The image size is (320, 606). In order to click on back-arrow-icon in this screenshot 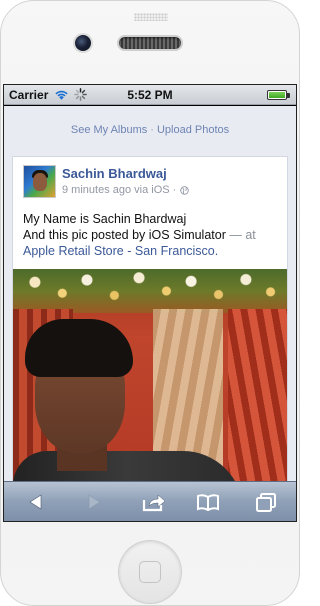, I will do `click(35, 502)`.